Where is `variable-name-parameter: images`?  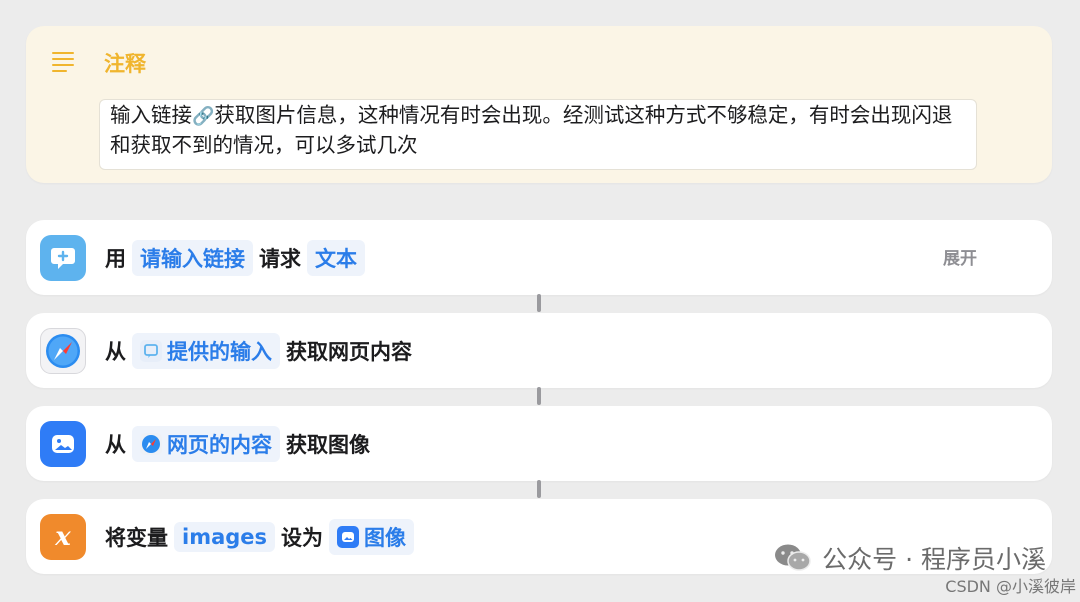
variable-name-parameter: images is located at coordinates (225, 536).